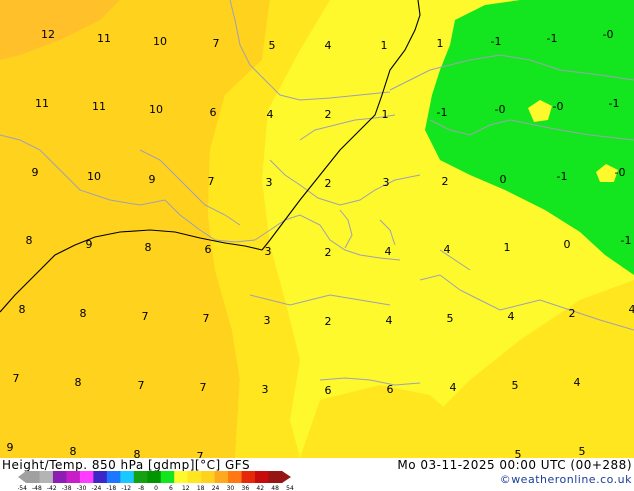  I want to click on scale-label: -8, so click(141, 488).